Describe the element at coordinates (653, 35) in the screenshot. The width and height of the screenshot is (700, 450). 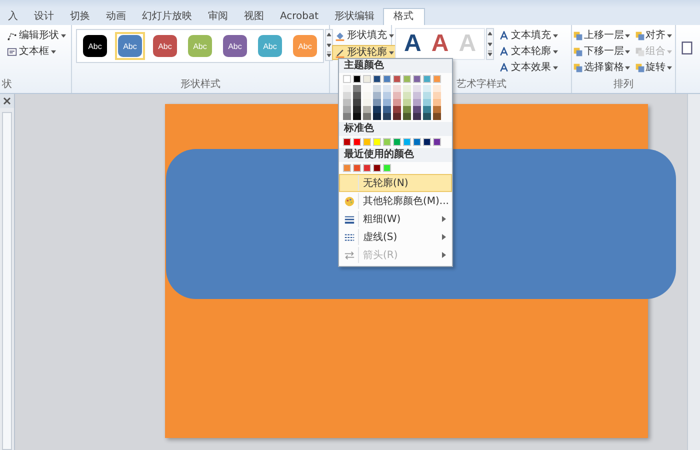
I see `arrange-button: 对齐` at that location.